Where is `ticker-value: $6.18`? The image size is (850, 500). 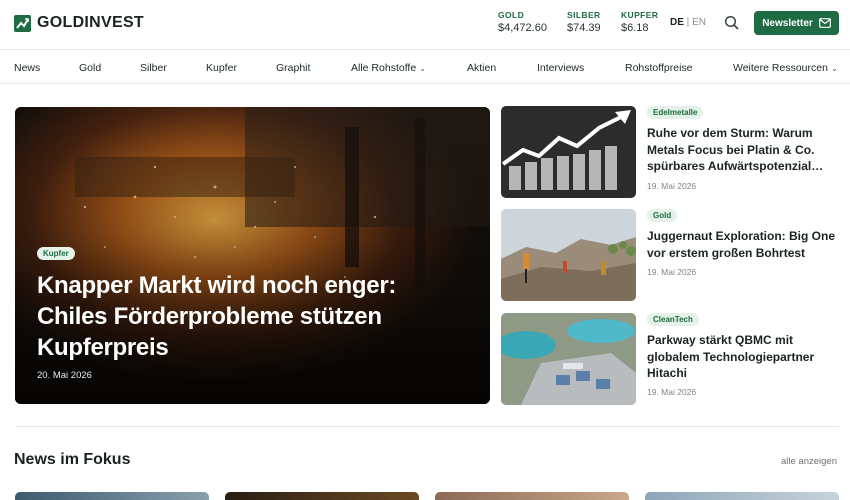
ticker-value: $6.18 is located at coordinates (635, 28).